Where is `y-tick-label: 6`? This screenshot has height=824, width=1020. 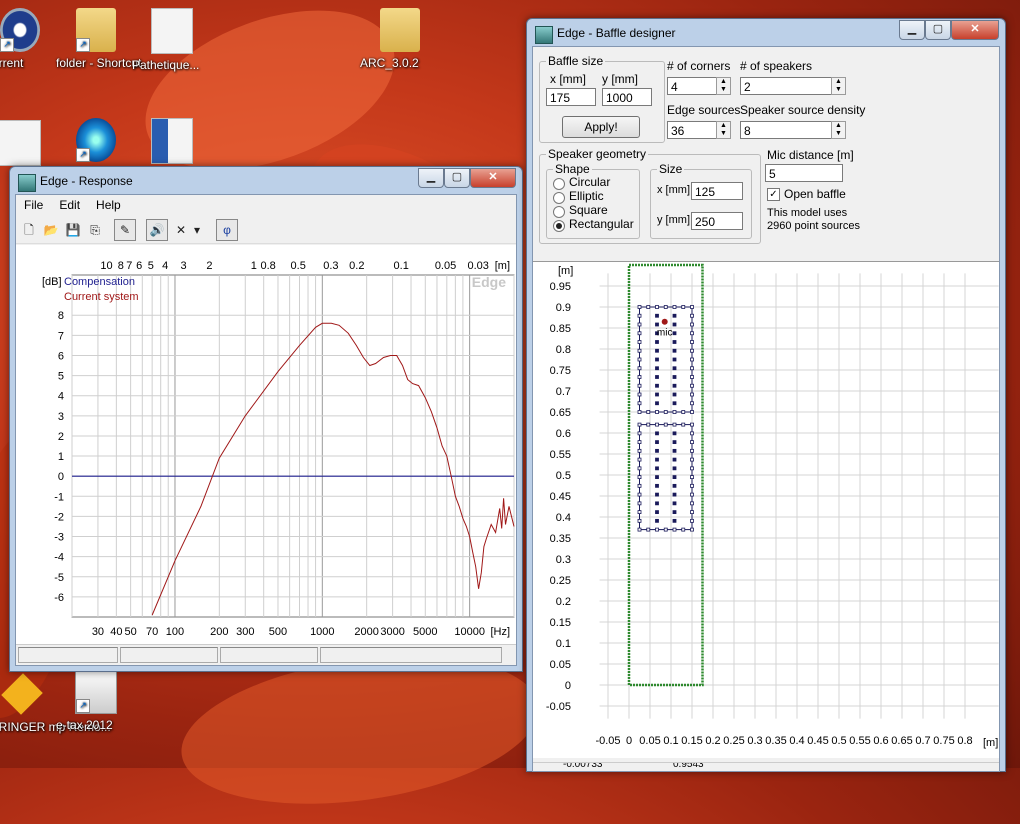 y-tick-label: 6 is located at coordinates (61, 356).